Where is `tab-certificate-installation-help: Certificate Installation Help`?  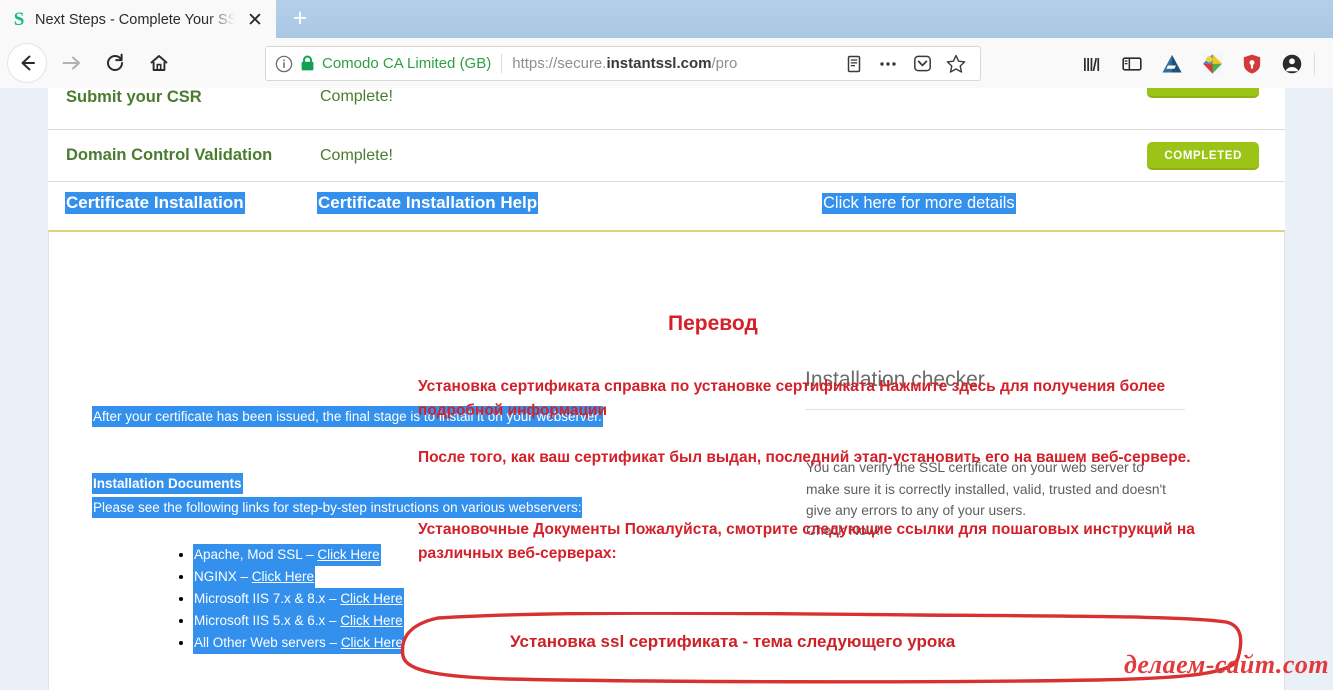
tab-certificate-installation-help: Certificate Installation Help is located at coordinates (428, 203).